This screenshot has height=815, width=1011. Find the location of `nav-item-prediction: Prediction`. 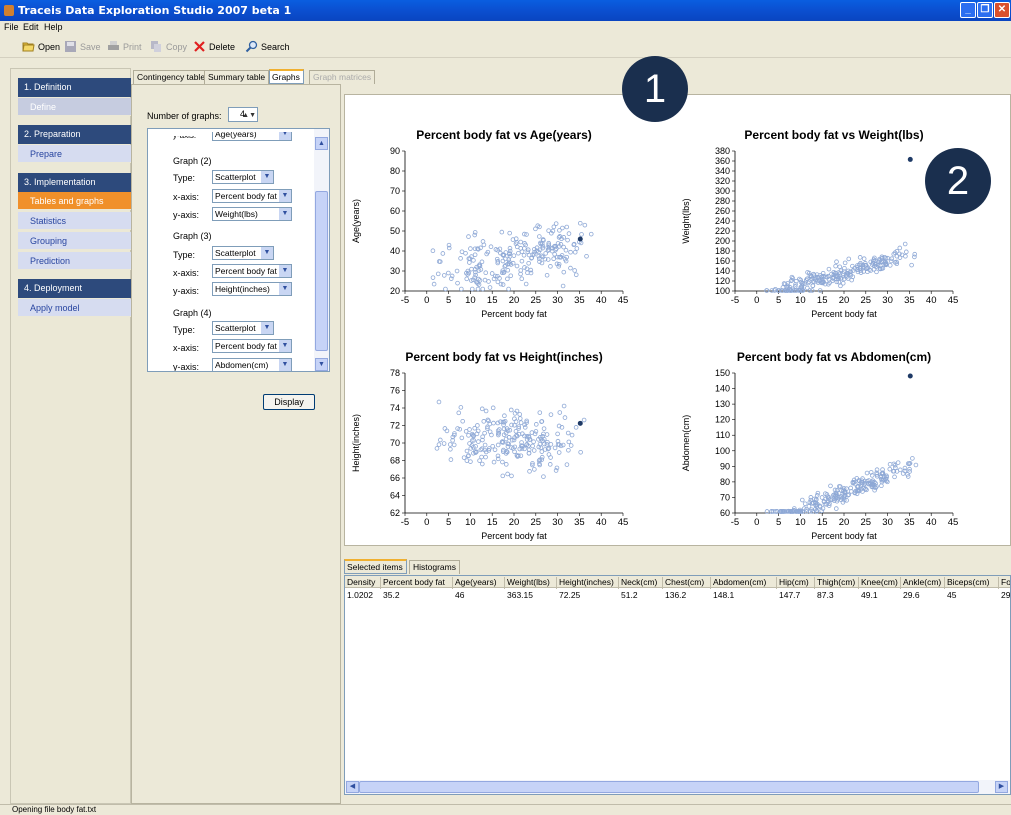

nav-item-prediction: Prediction is located at coordinates (74, 261).